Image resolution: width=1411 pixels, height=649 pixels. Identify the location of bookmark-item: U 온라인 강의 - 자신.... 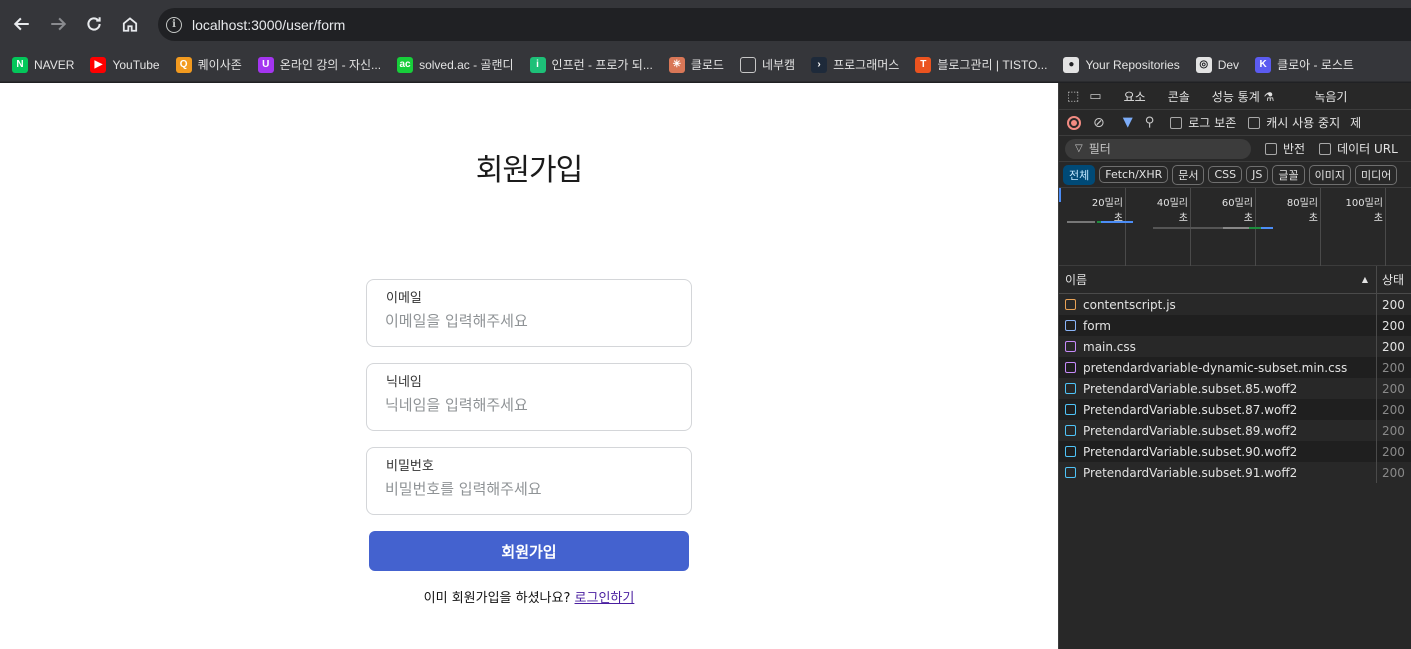
(319, 64).